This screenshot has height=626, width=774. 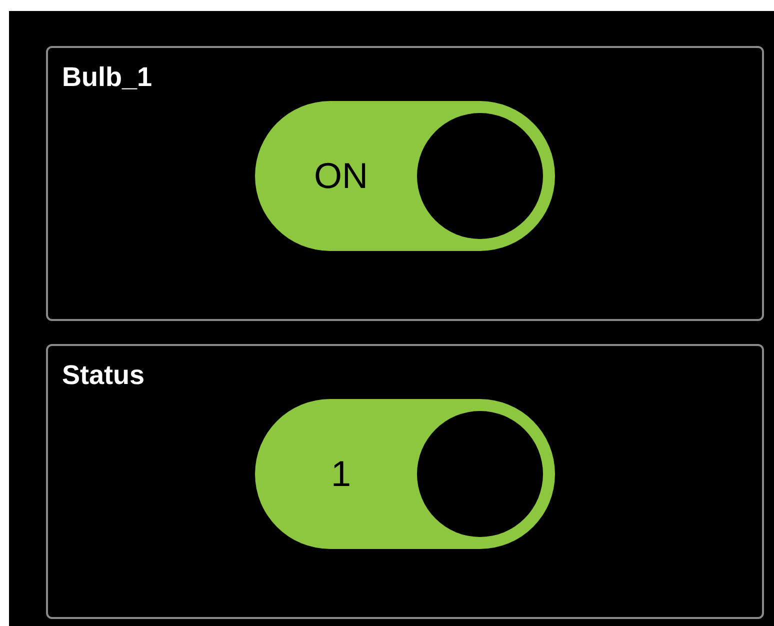 What do you see at coordinates (107, 77) in the screenshot?
I see `widget-title: Bulb_1` at bounding box center [107, 77].